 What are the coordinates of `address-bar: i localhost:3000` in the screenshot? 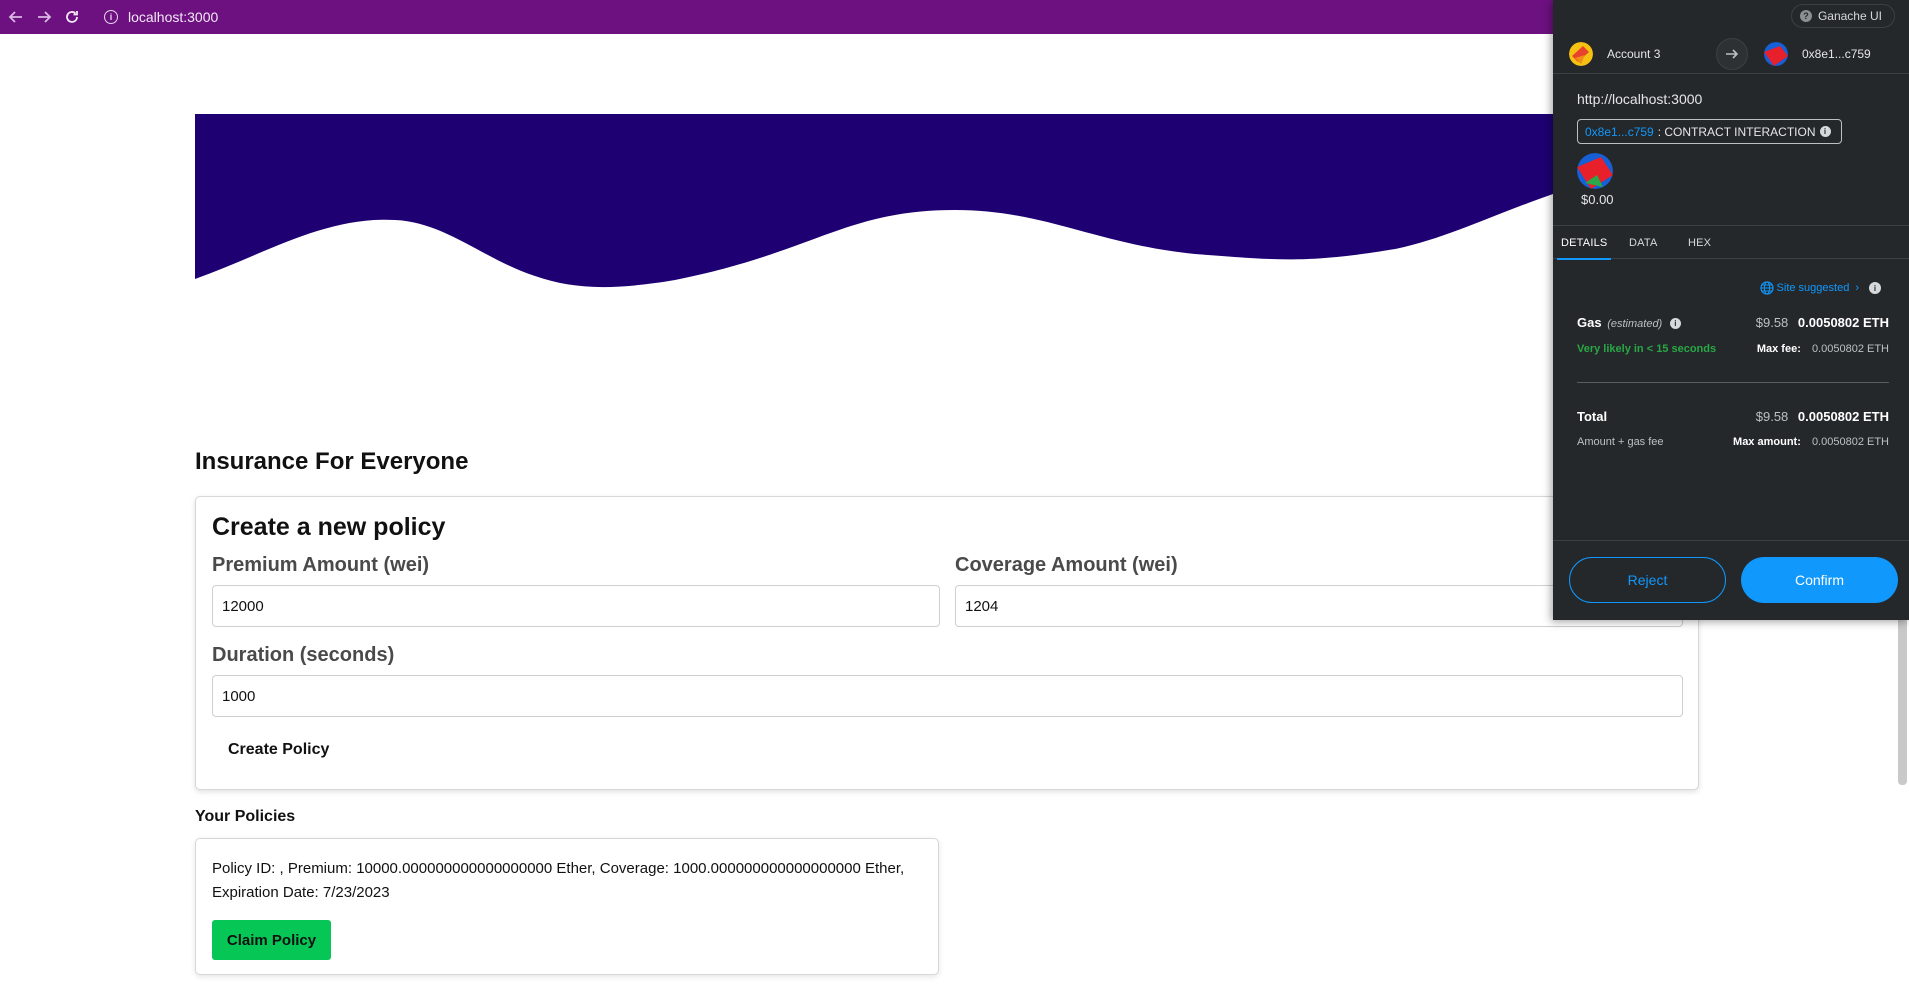 It's located at (161, 17).